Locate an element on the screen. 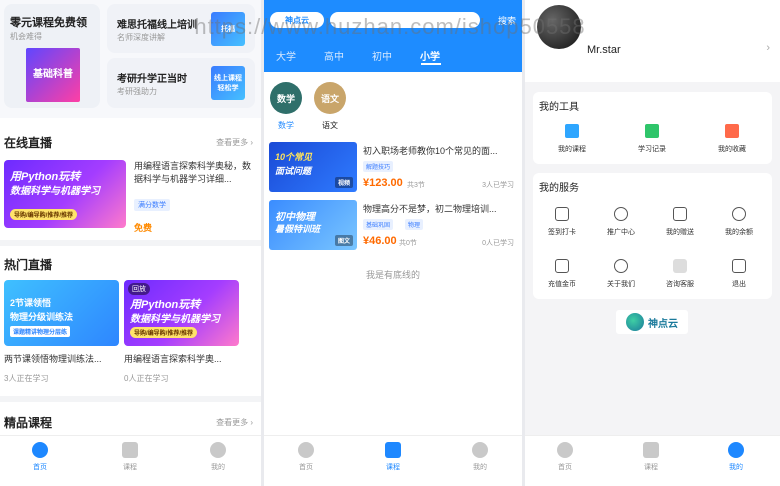  free-course-title: 零元课程免费领 is located at coordinates (48, 23).